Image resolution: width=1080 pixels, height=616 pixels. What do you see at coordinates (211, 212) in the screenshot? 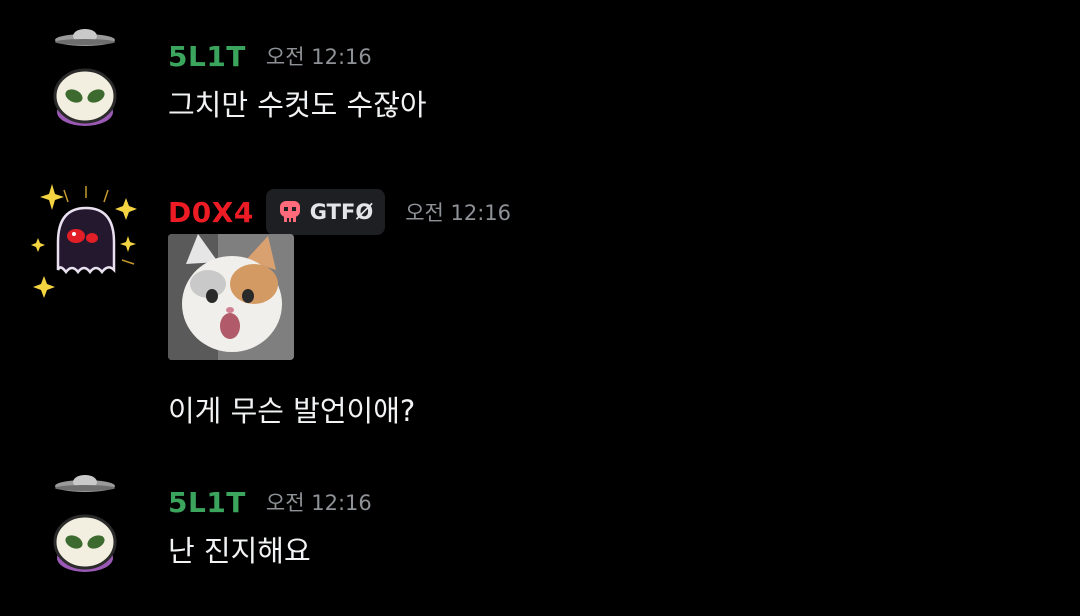
I see `username: D0X4` at bounding box center [211, 212].